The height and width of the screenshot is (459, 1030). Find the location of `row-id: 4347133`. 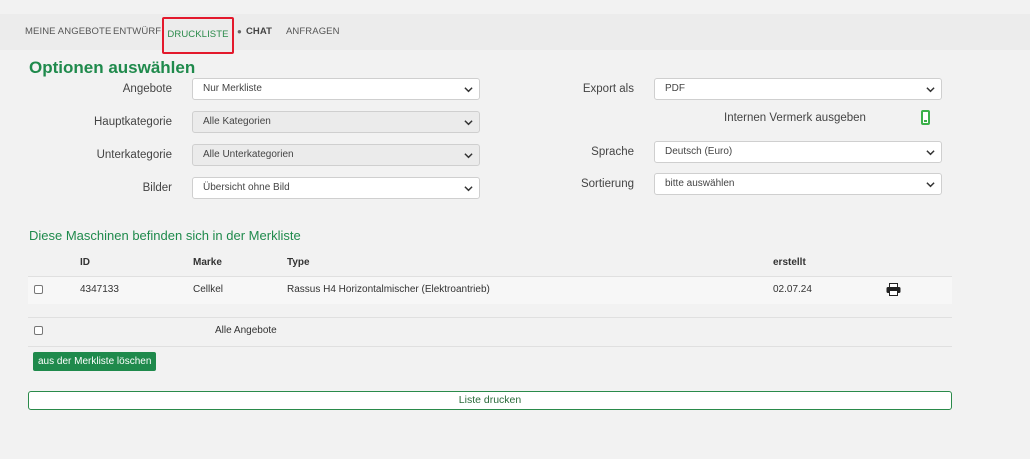

row-id: 4347133 is located at coordinates (99, 289).